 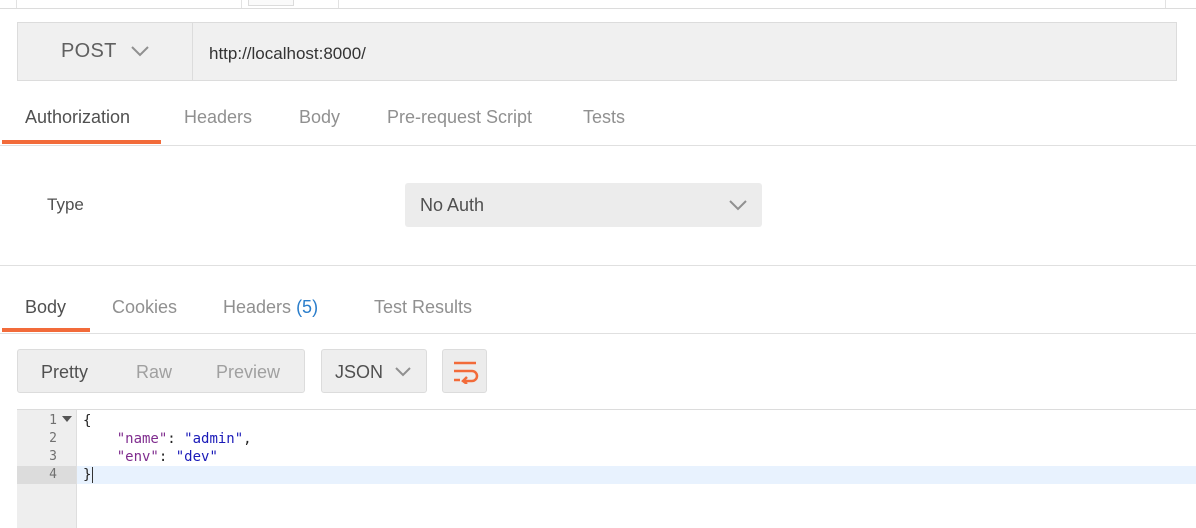 I want to click on method-select: POST, so click(x=105, y=51).